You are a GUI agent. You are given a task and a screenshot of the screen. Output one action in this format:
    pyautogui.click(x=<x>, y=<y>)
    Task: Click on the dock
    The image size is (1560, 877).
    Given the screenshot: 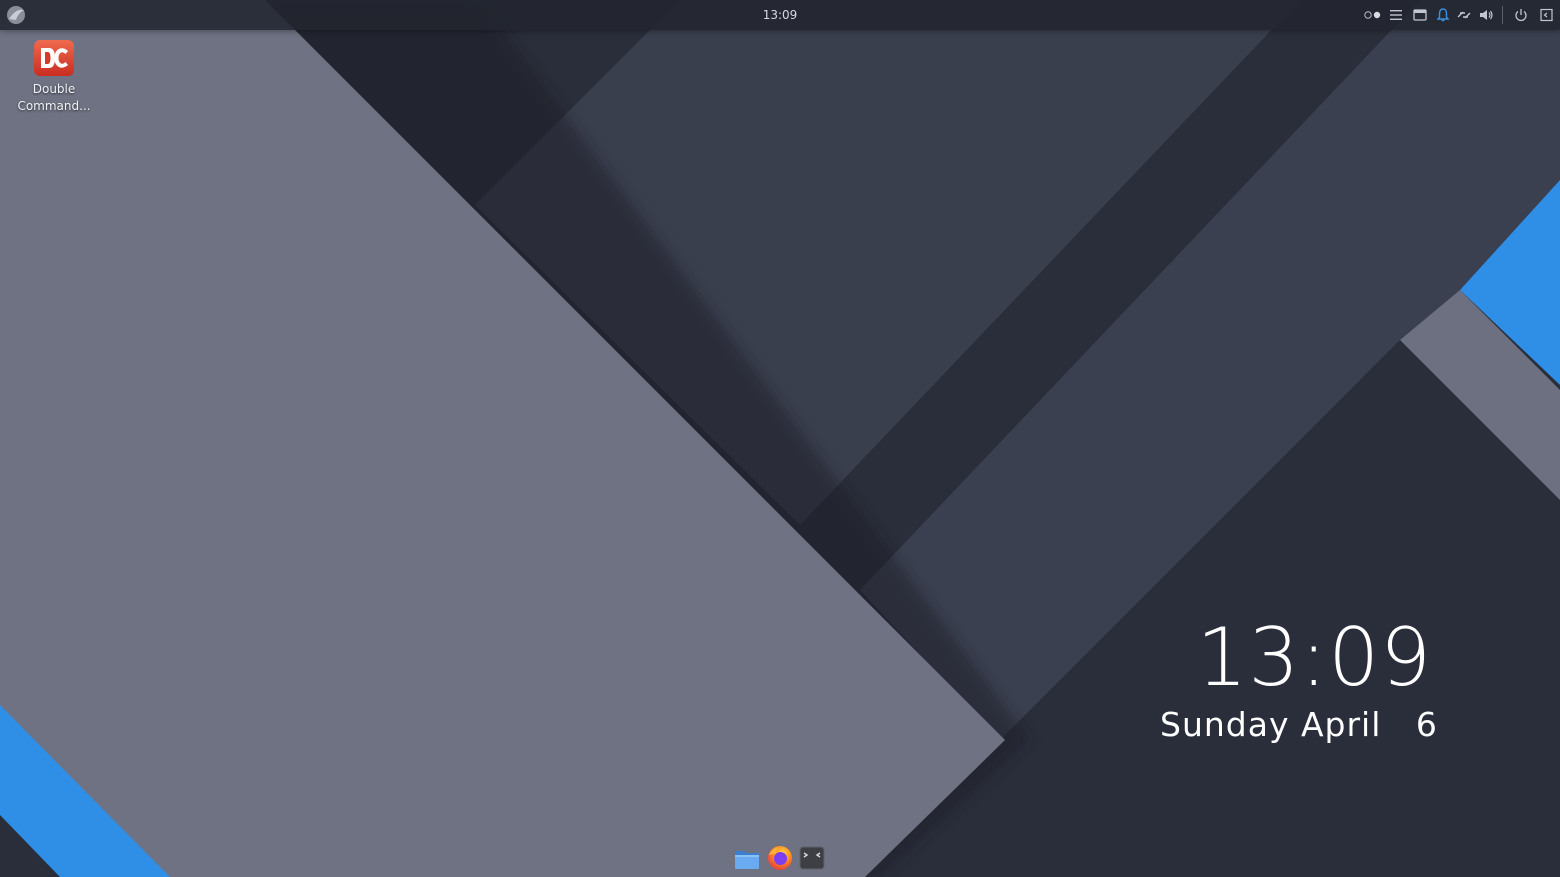 What is the action you would take?
    pyautogui.click(x=780, y=858)
    